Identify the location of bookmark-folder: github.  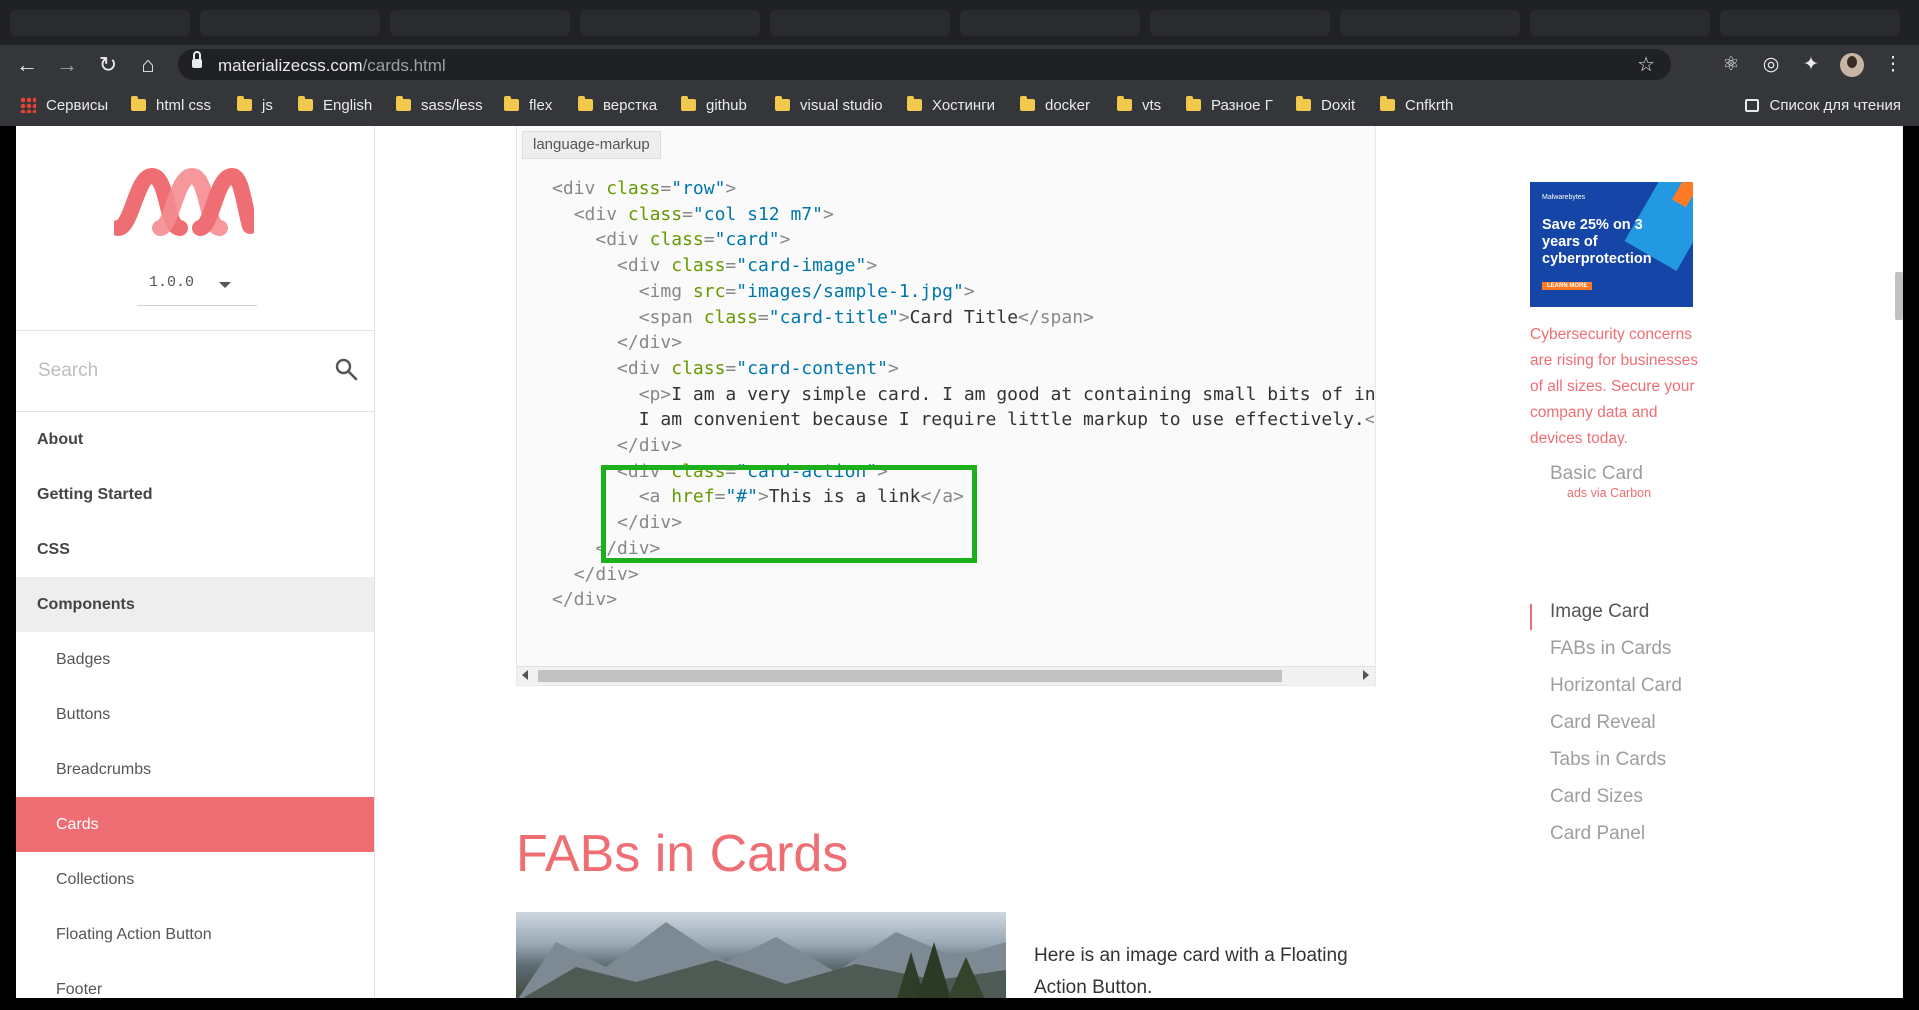
(714, 105).